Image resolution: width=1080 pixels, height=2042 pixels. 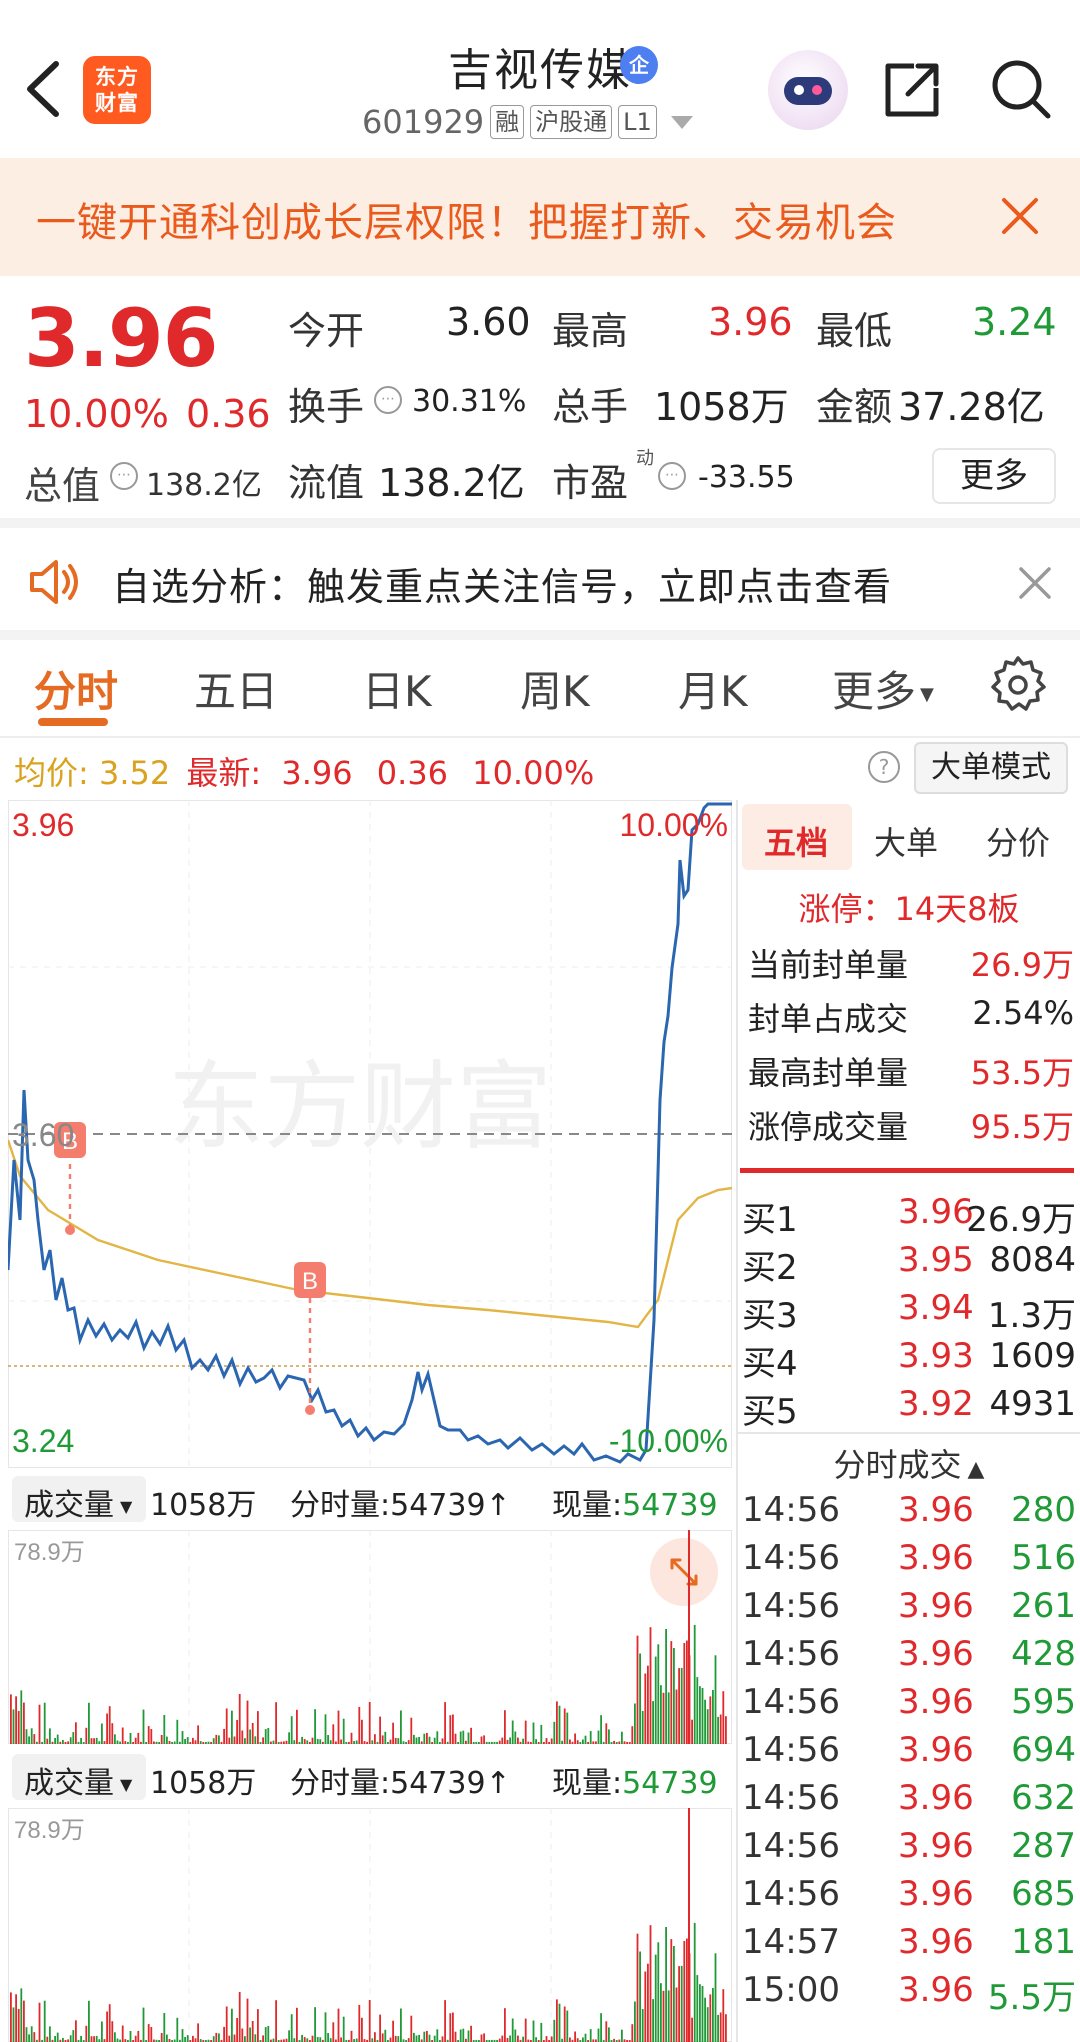 What do you see at coordinates (909, 1264) in the screenshot?
I see `order-book-row: 买2 3.95 8084` at bounding box center [909, 1264].